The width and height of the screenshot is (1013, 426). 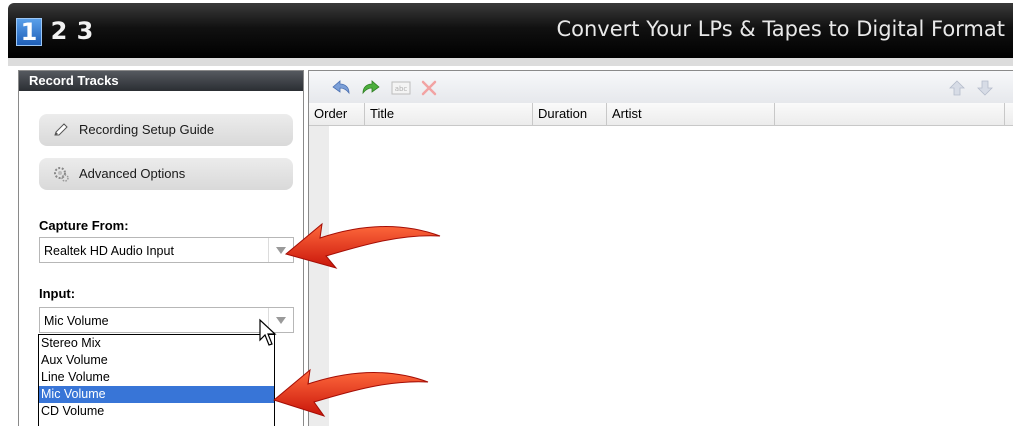 What do you see at coordinates (156, 360) in the screenshot?
I see `dropdown-option-aux-volume: Aux Volume` at bounding box center [156, 360].